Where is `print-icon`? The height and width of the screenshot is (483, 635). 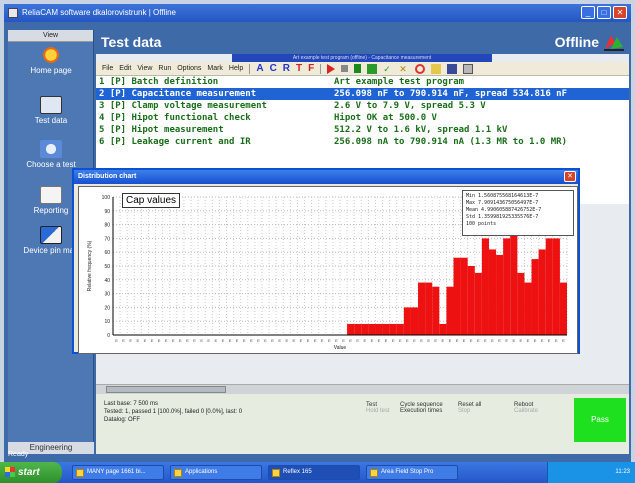
print-icon is located at coordinates (468, 68).